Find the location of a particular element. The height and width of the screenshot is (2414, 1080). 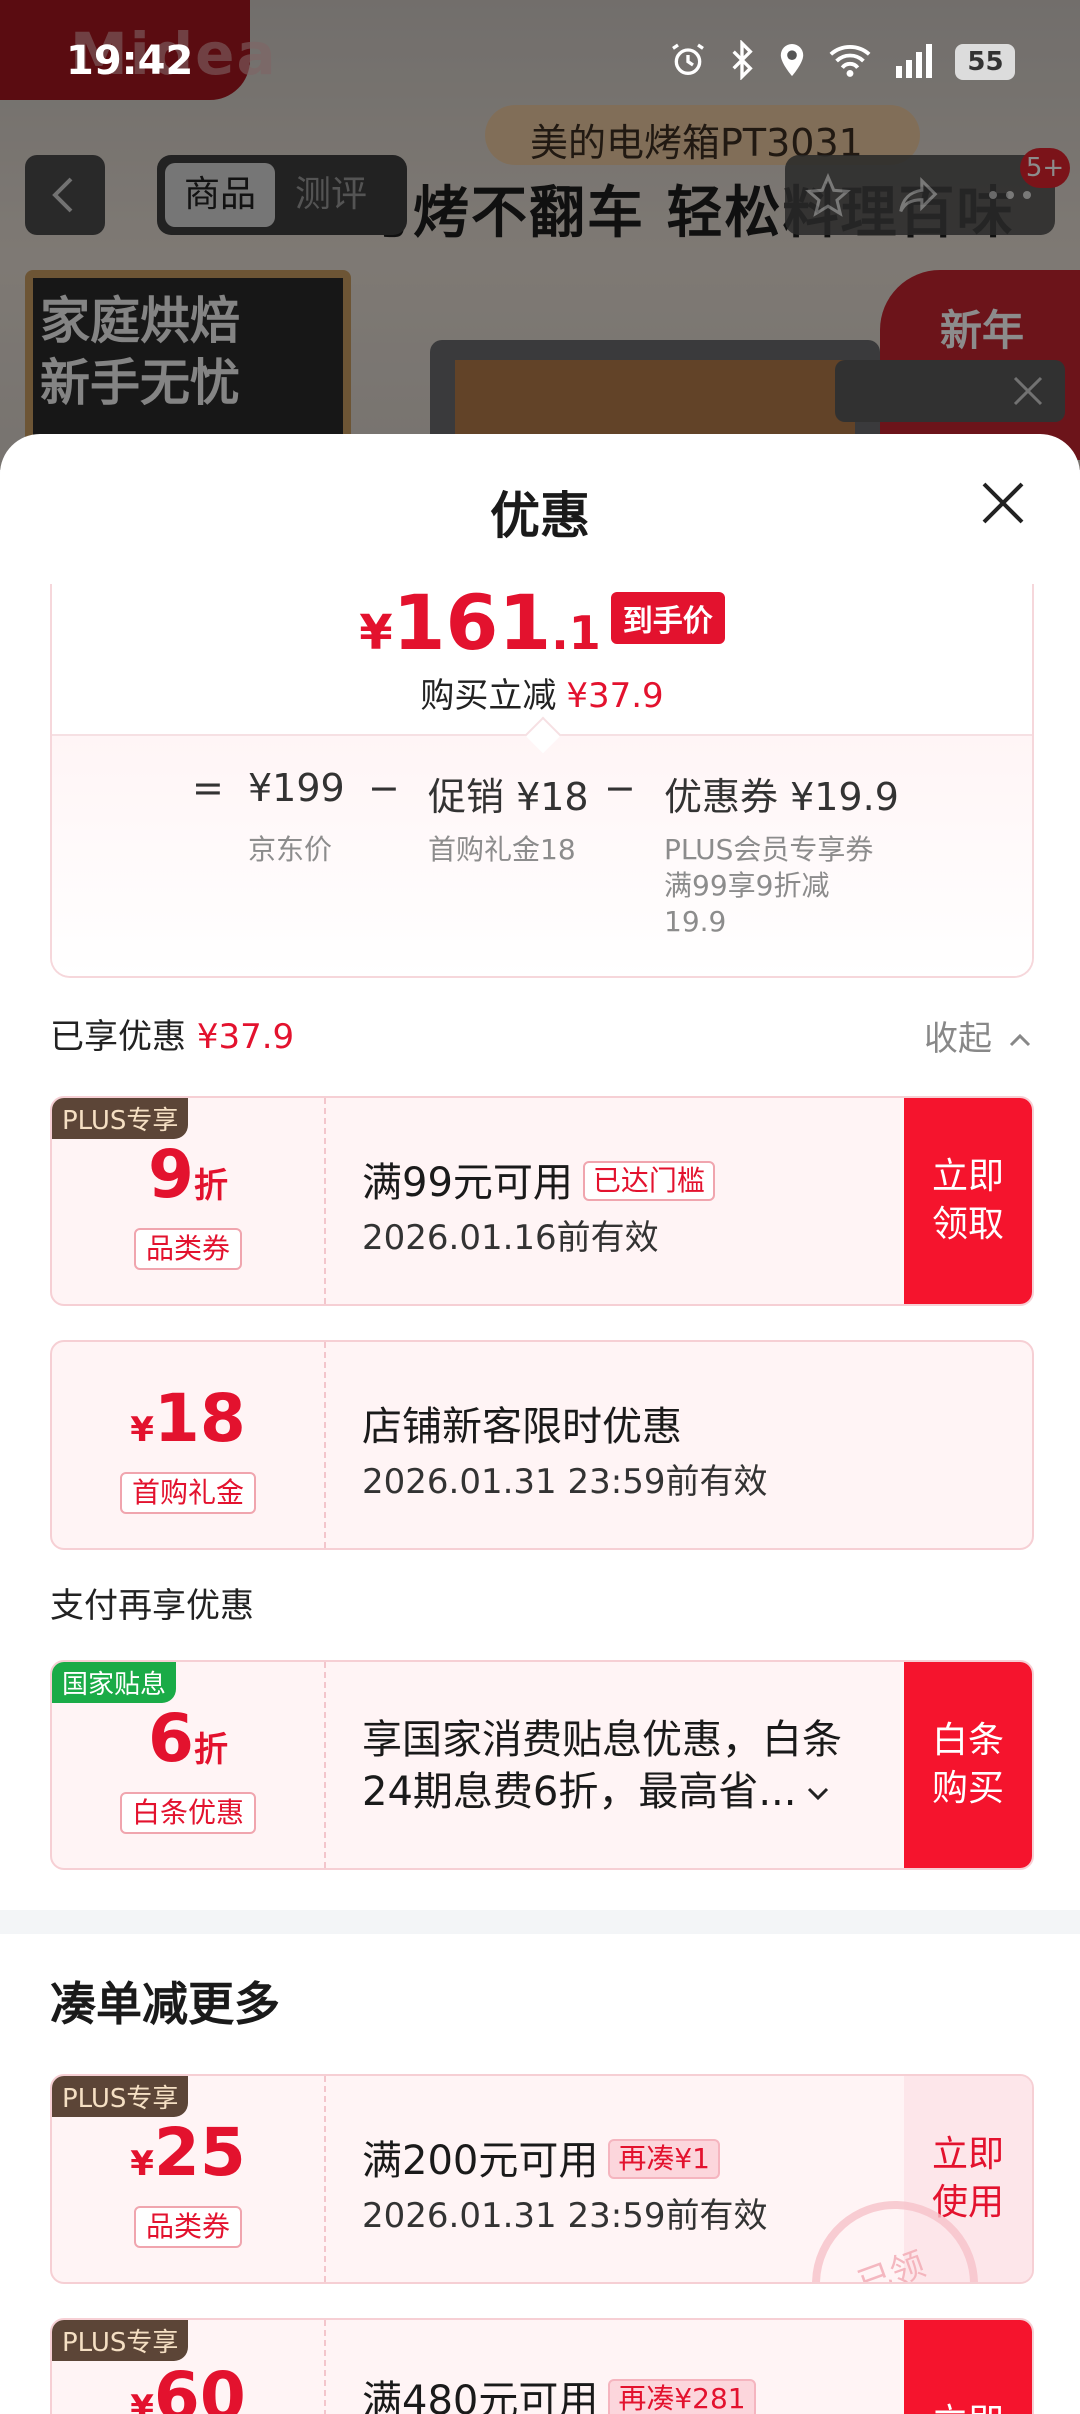

coupon-title: 店铺新客限时优惠 is located at coordinates (522, 1427).